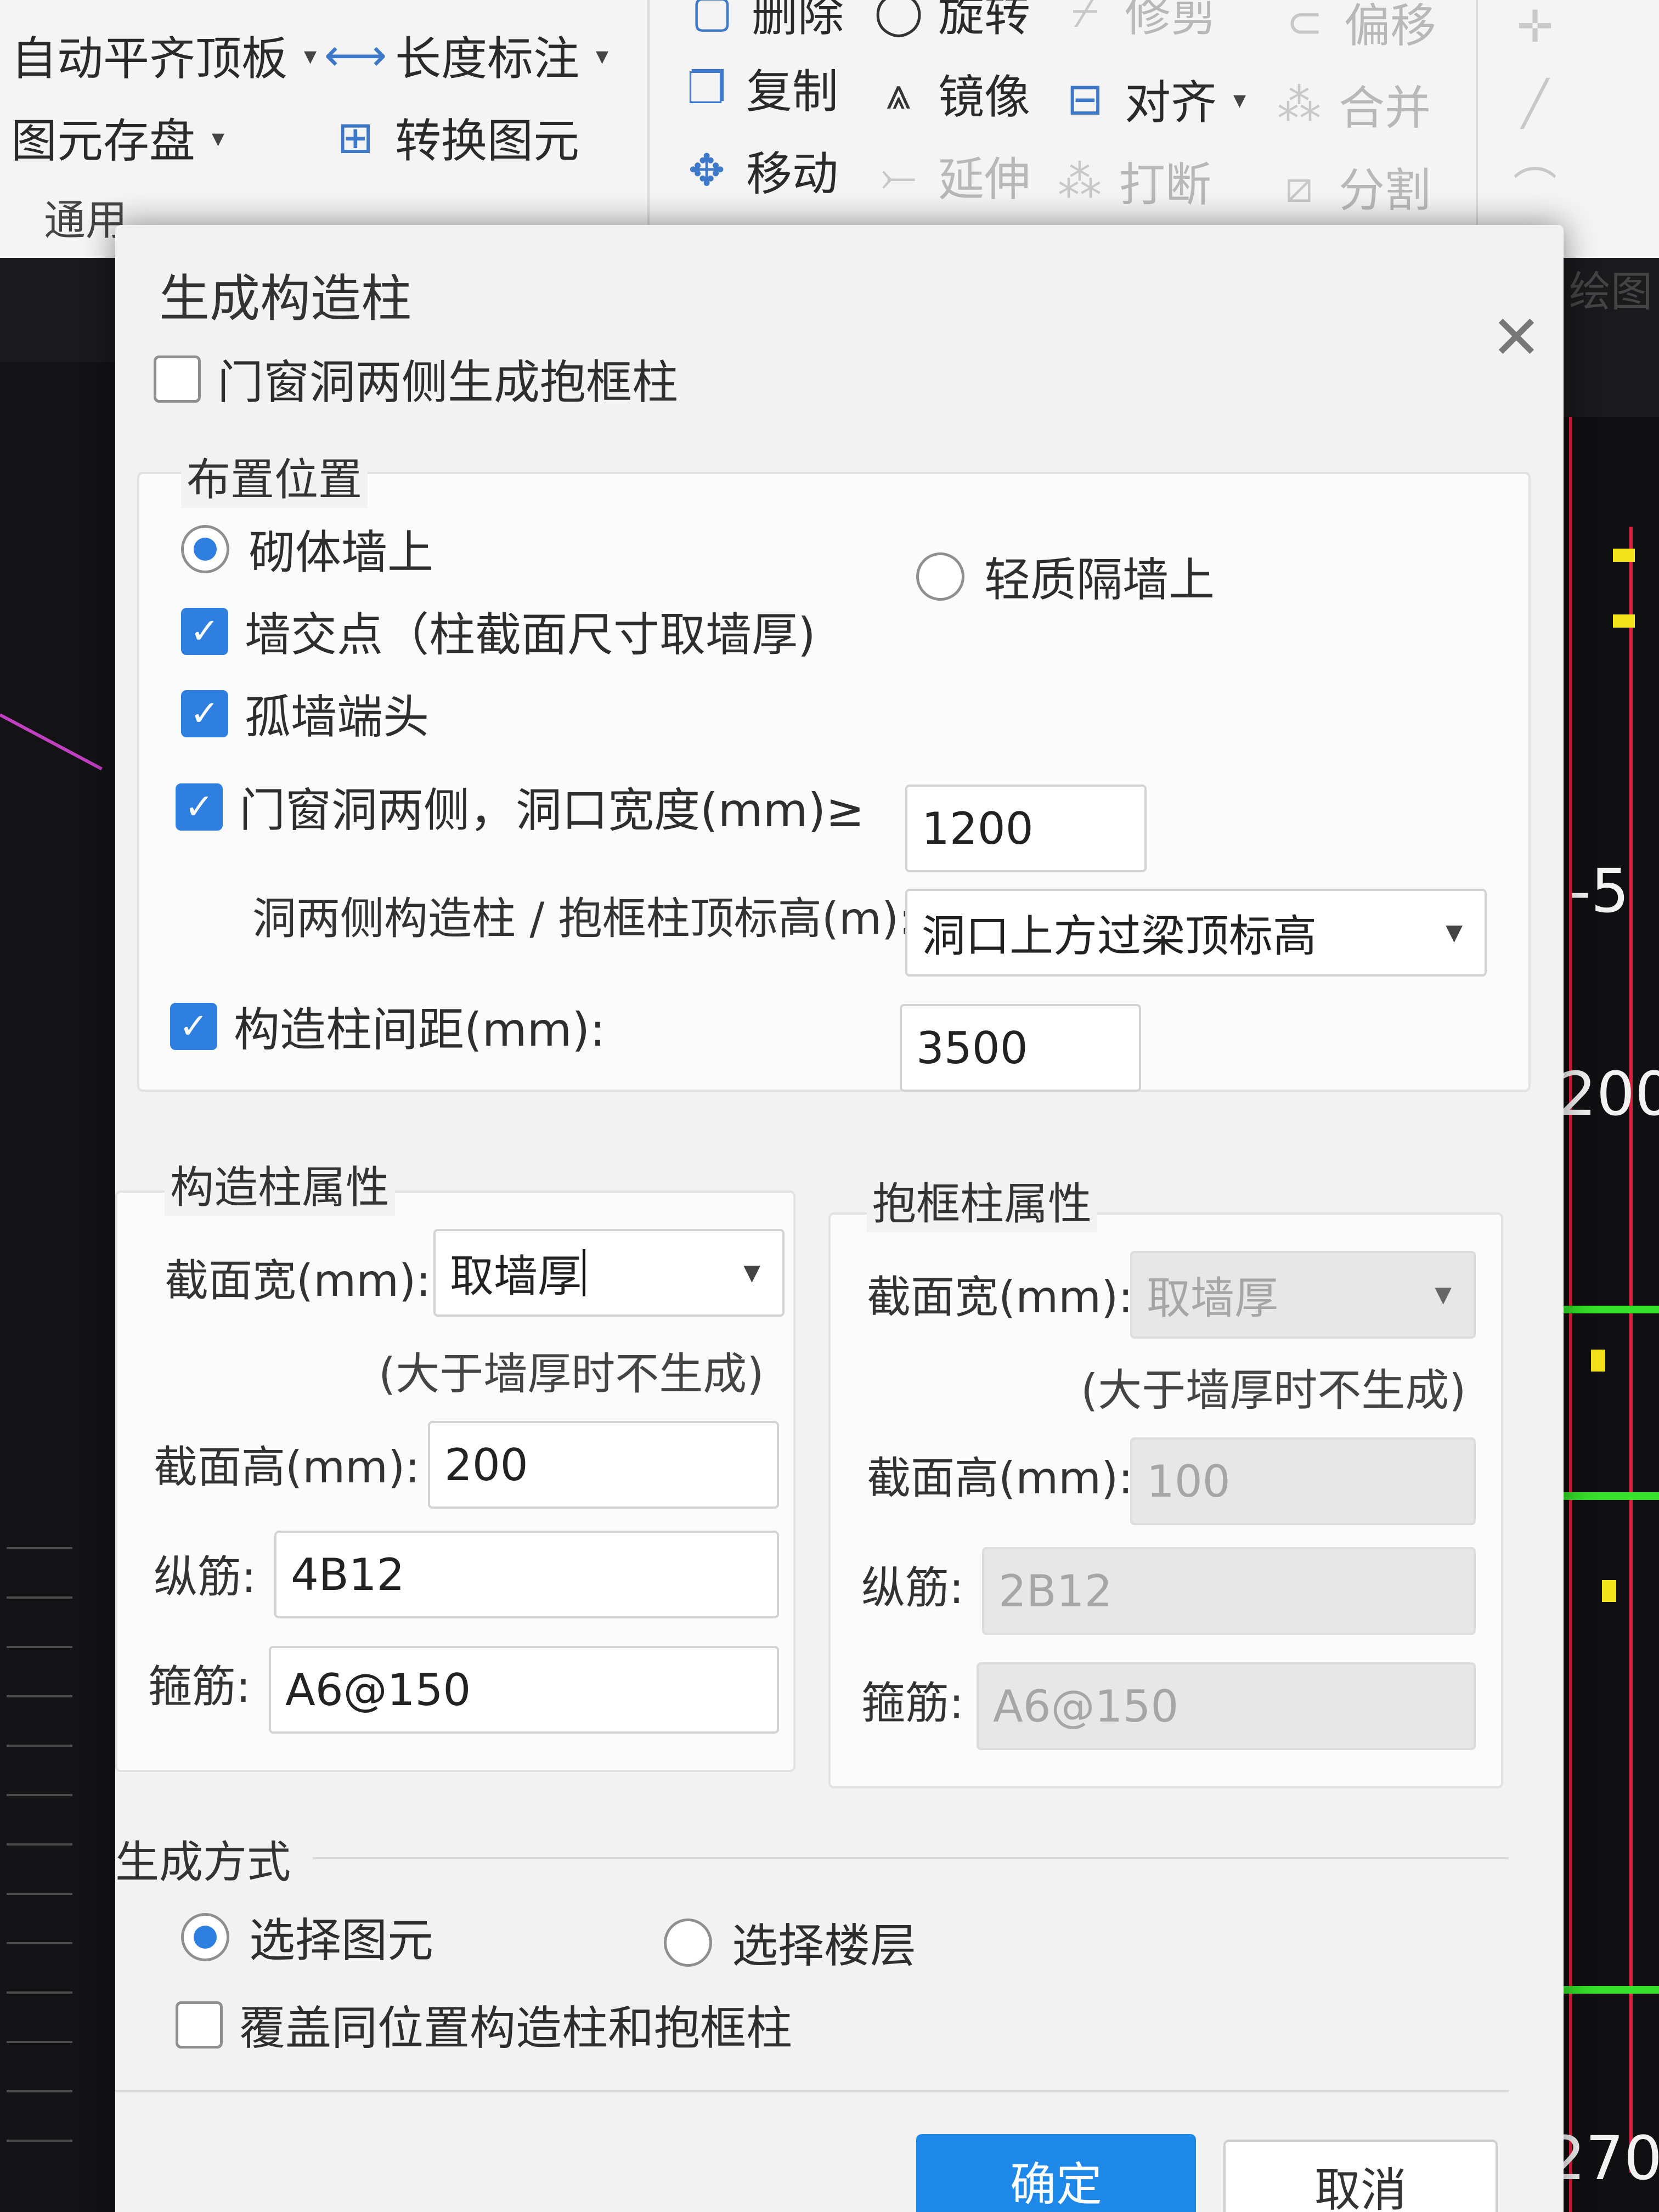 This screenshot has width=1659, height=2212. What do you see at coordinates (982, 1200) in the screenshot?
I see `frame-column-properties-label: 抱框柱属性` at bounding box center [982, 1200].